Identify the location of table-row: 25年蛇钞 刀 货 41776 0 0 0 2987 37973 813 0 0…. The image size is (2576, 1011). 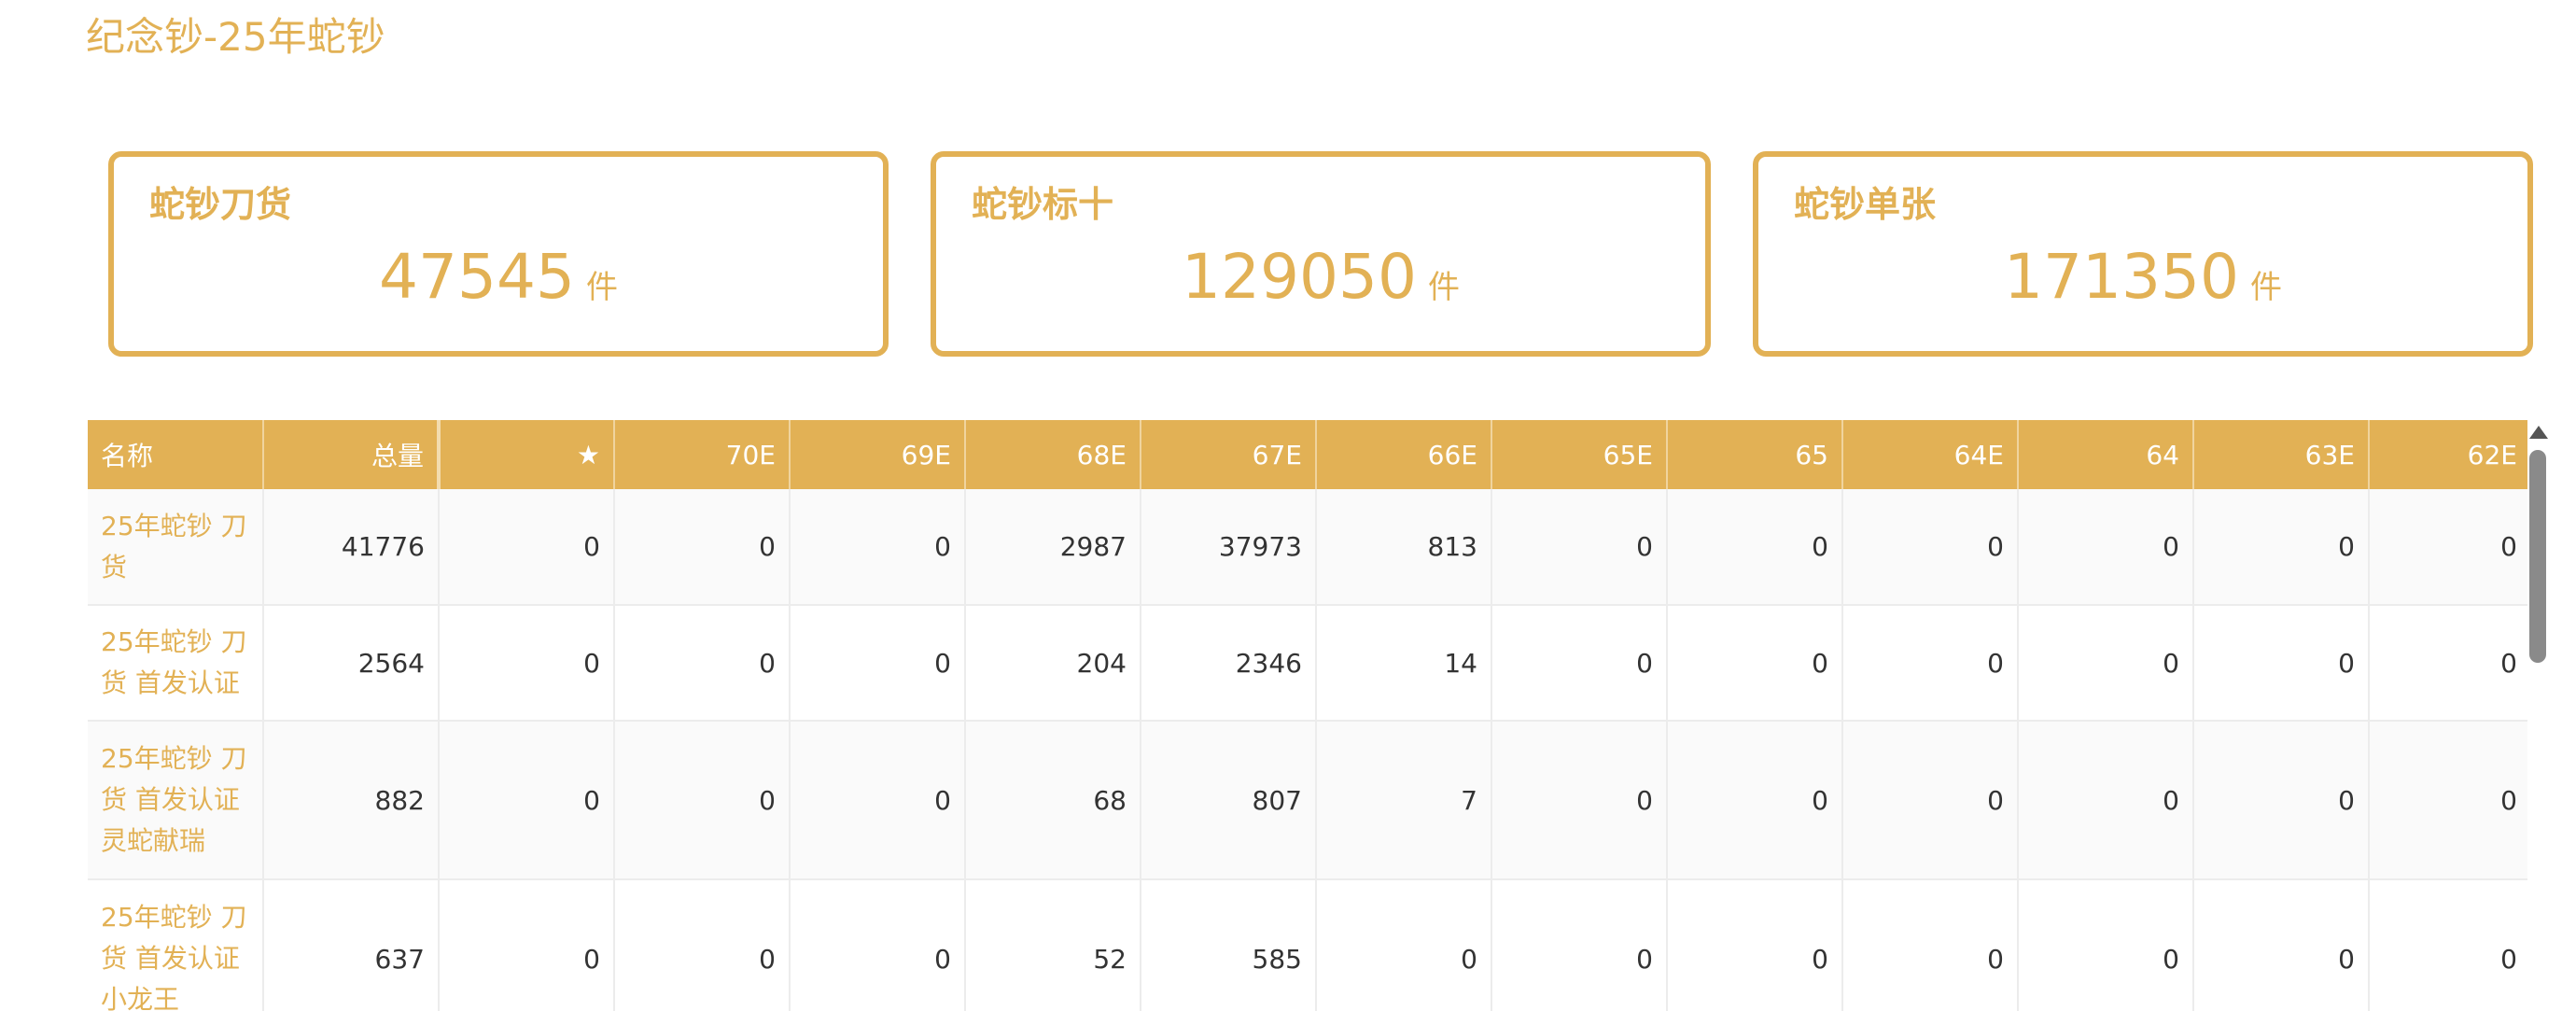
(1307, 547).